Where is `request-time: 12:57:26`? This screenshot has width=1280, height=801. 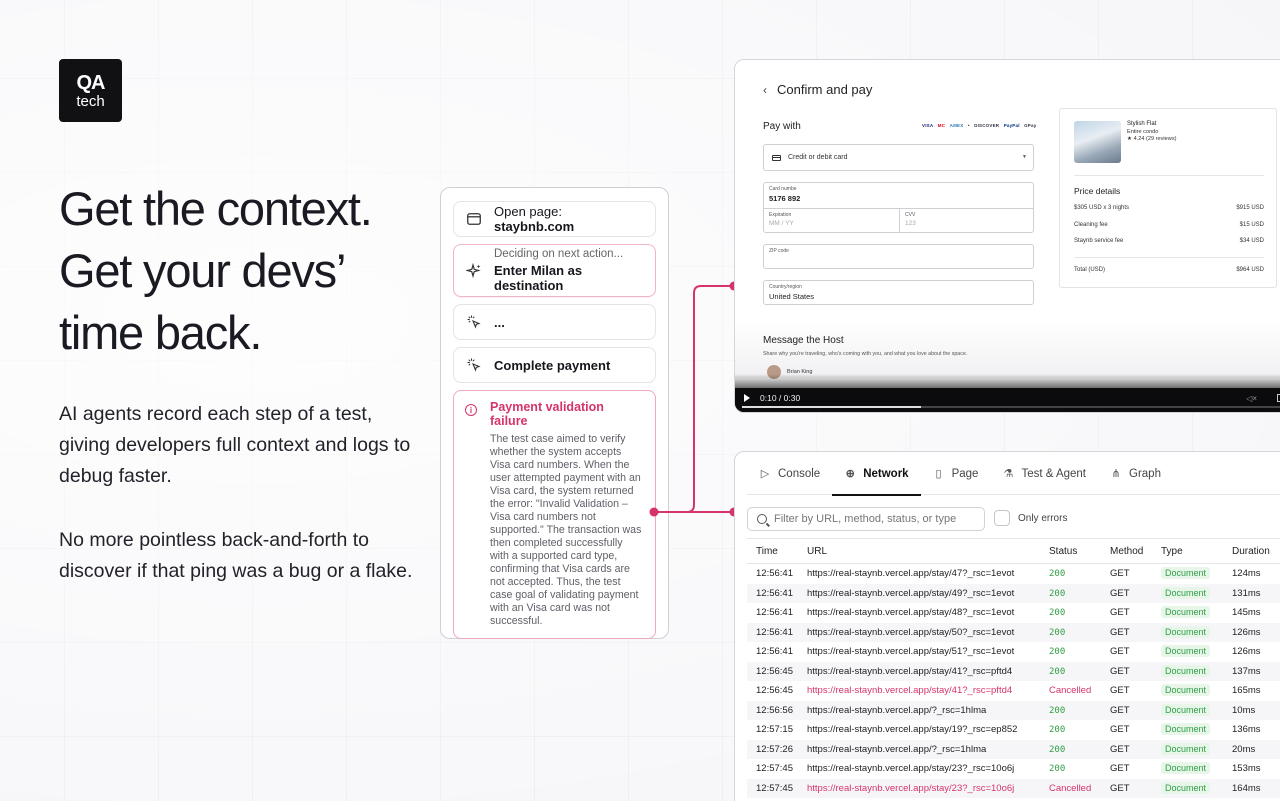 request-time: 12:57:26 is located at coordinates (777, 749).